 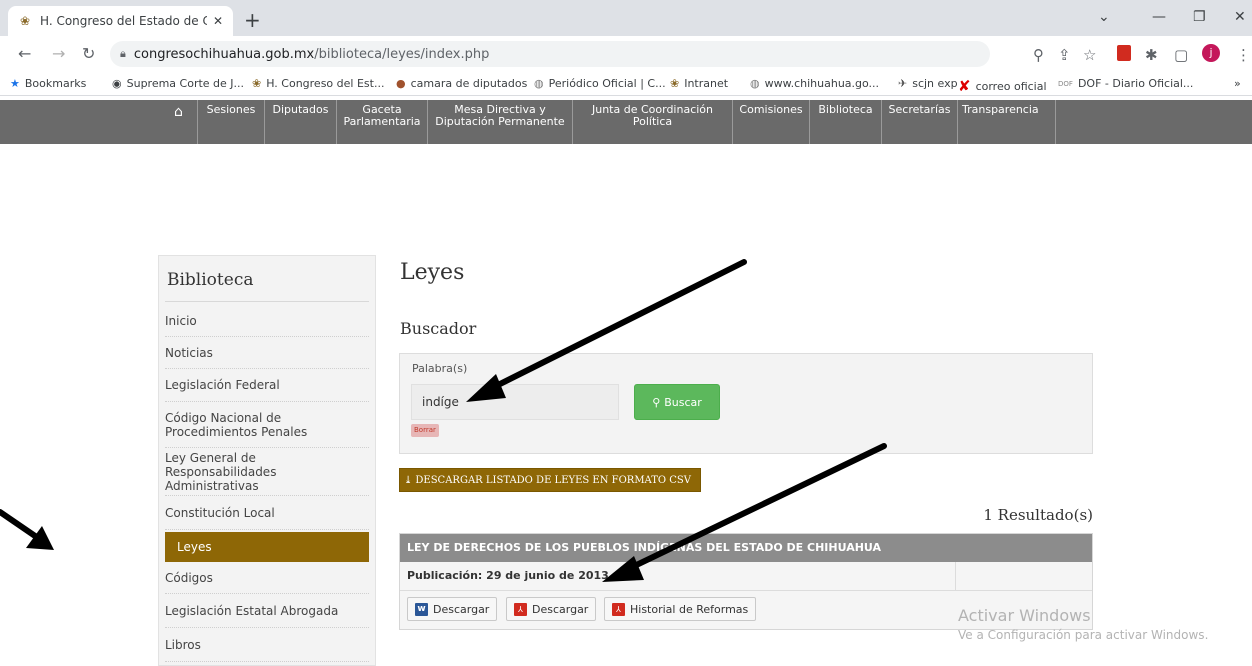 What do you see at coordinates (210, 280) in the screenshot?
I see `sidebar-title: Biblioteca` at bounding box center [210, 280].